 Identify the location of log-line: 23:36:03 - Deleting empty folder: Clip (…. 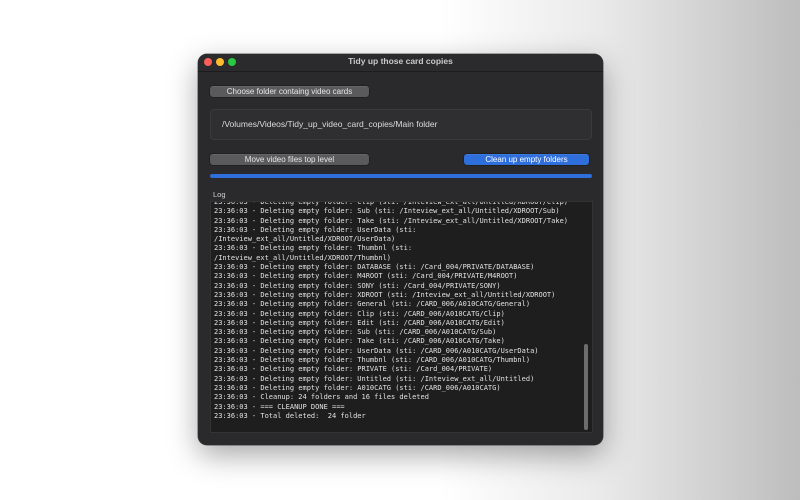
(359, 313).